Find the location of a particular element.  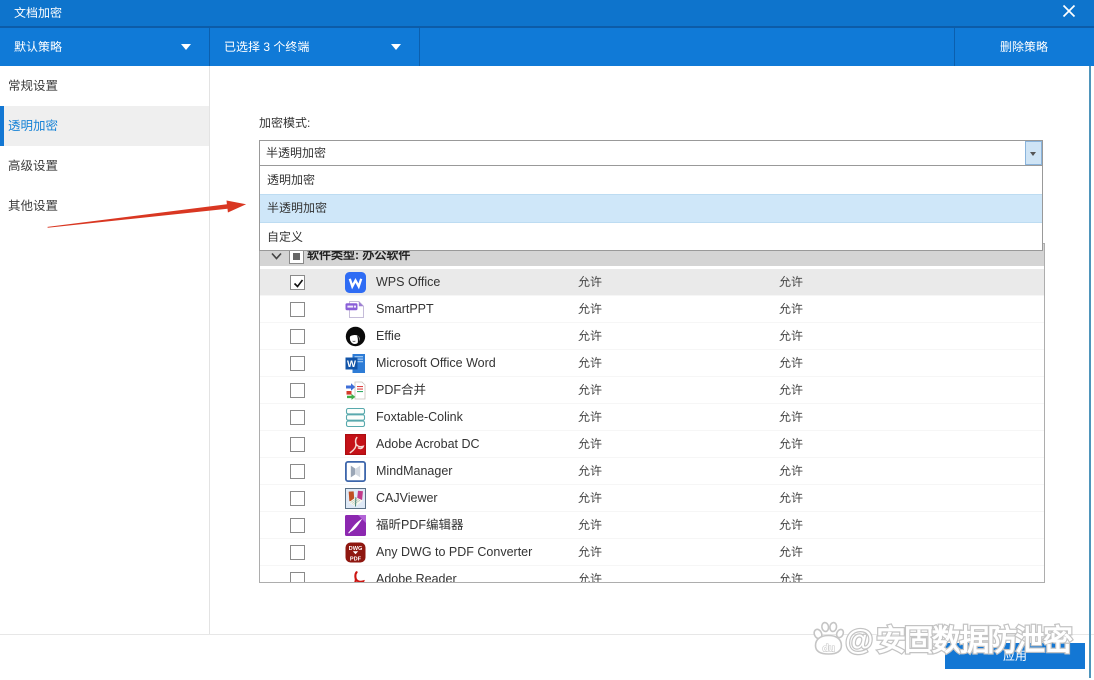

svg-text: W is located at coordinates (351, 364).